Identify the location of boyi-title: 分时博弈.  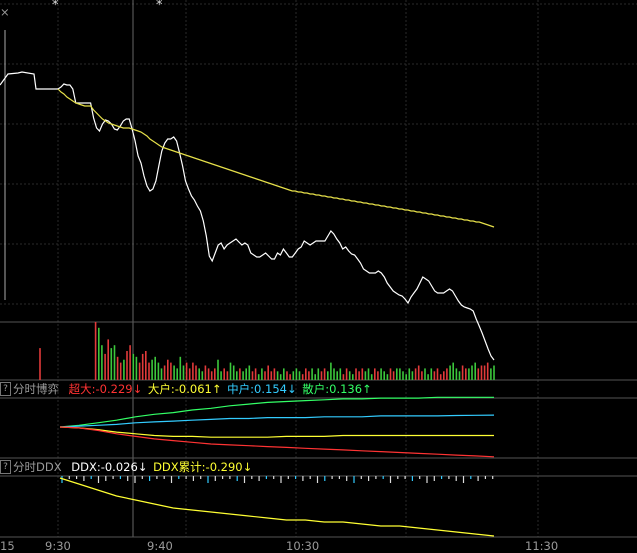
(36, 389).